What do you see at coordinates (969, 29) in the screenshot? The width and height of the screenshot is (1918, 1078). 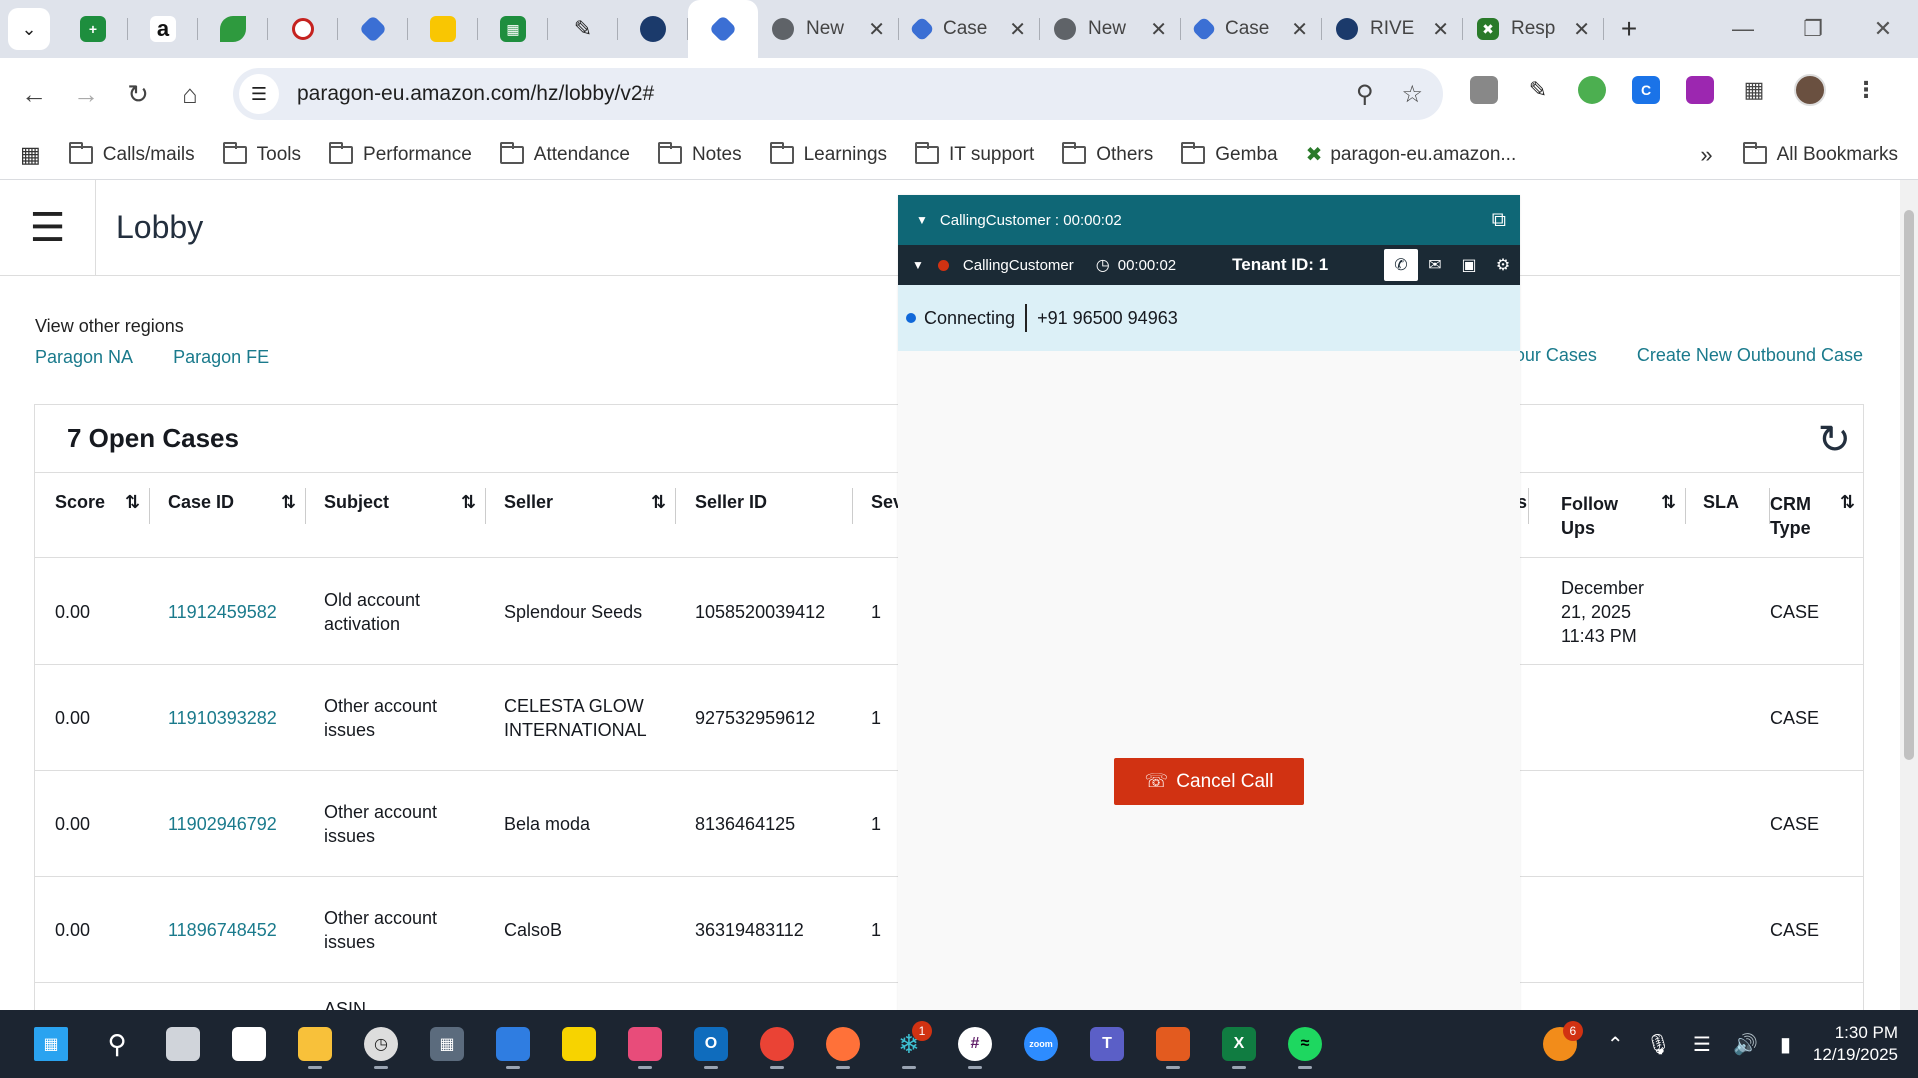 I see `tab-1: Case ✕` at bounding box center [969, 29].